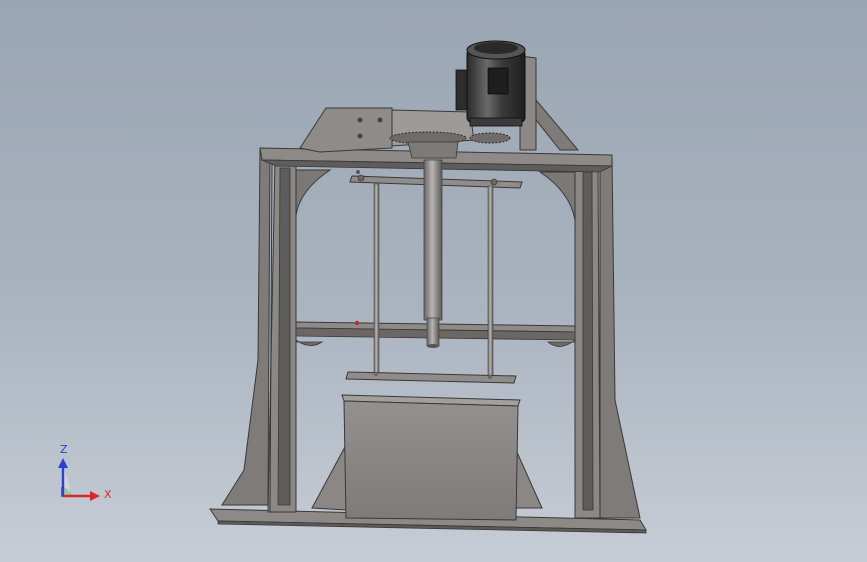  I want to click on x-axis-label: X, so click(108, 494).